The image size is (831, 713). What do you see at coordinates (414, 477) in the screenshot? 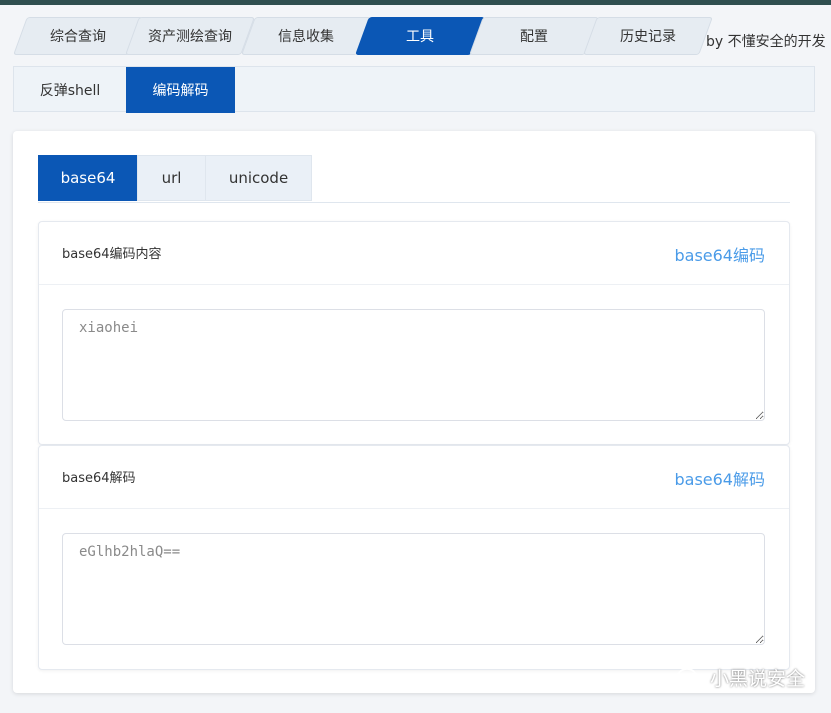
I see `card-header: base64解码 base64解码` at bounding box center [414, 477].